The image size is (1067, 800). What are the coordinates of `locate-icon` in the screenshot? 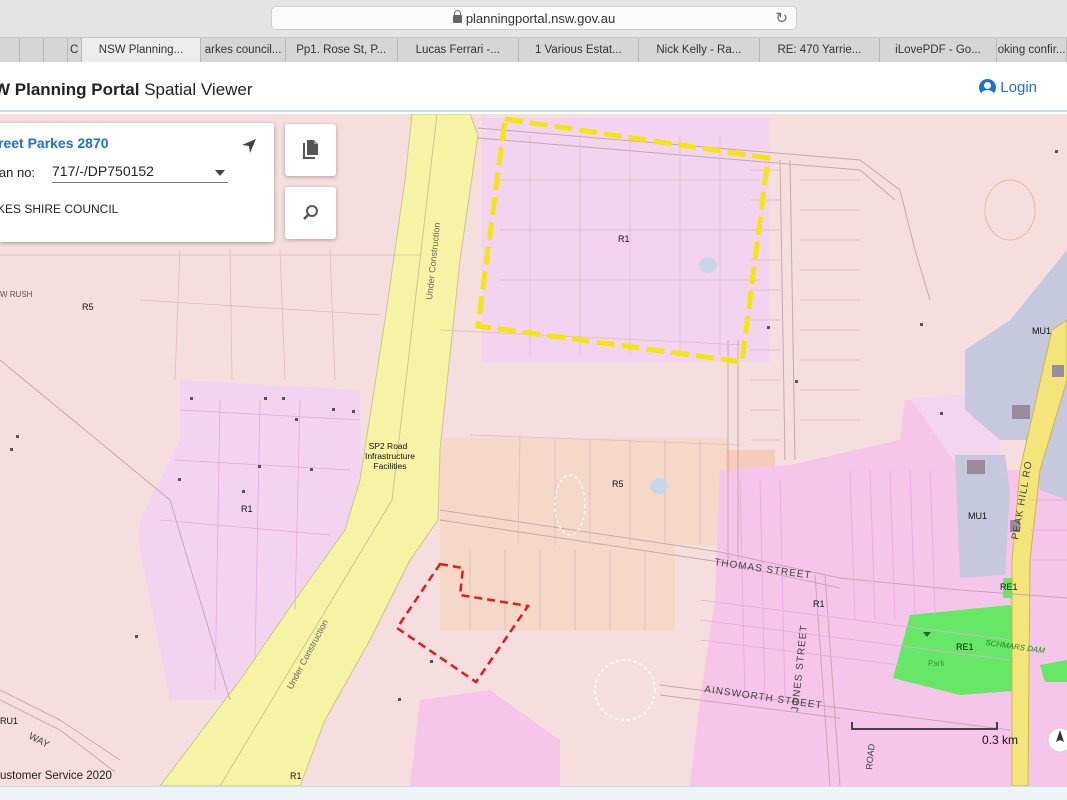 It's located at (249, 146).